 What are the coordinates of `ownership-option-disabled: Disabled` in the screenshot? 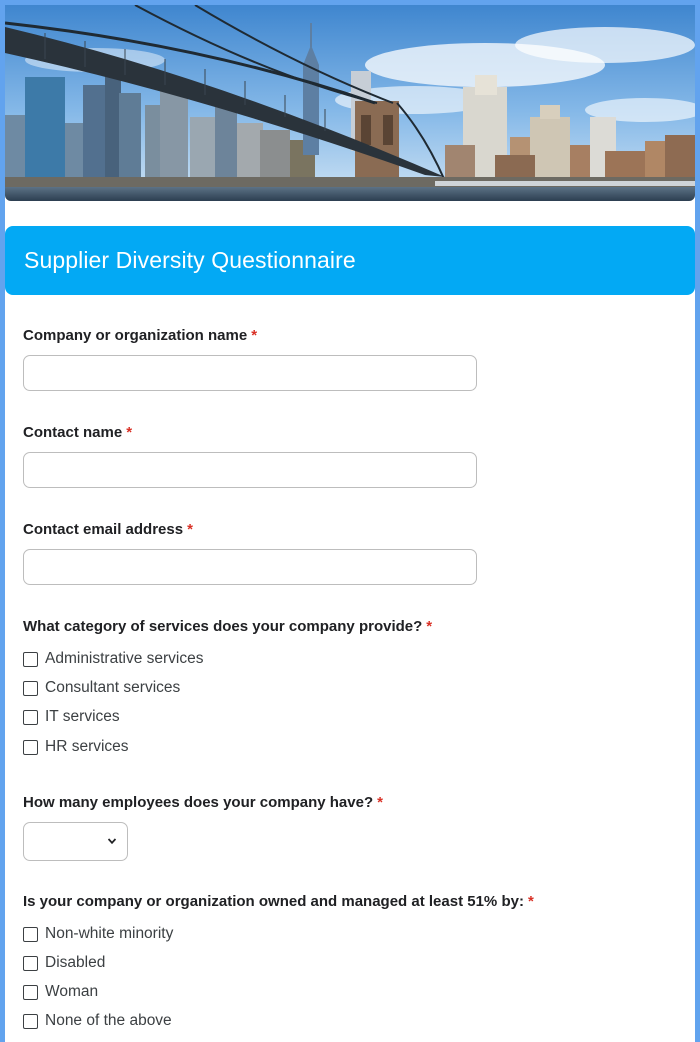 It's located at (64, 963).